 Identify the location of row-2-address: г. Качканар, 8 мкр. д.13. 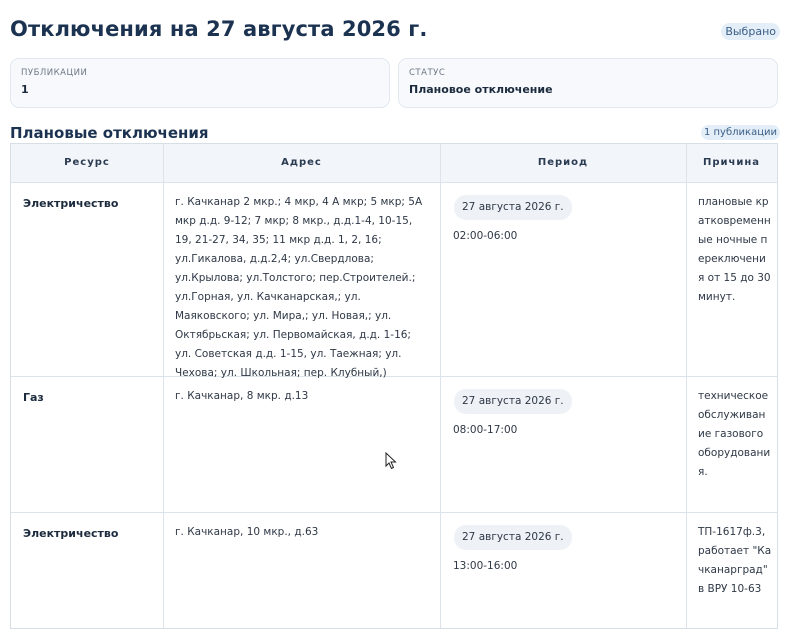
(242, 396).